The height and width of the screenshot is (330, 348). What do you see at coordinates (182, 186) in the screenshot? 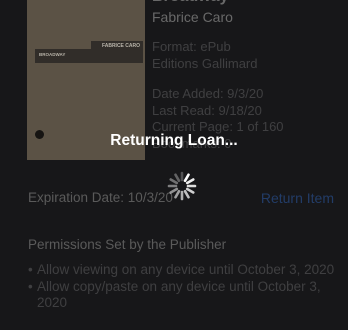
I see `activity-spinner-icon` at bounding box center [182, 186].